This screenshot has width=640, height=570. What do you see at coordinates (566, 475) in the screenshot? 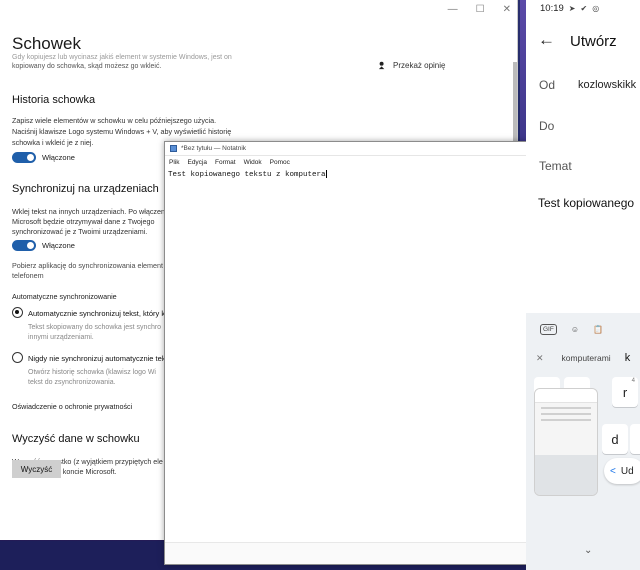
I see `preview-keyboard` at bounding box center [566, 475].